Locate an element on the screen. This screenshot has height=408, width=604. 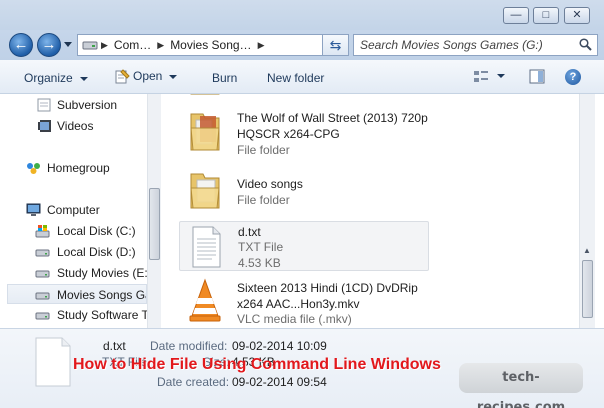
vlc-icon is located at coordinates (205, 300).